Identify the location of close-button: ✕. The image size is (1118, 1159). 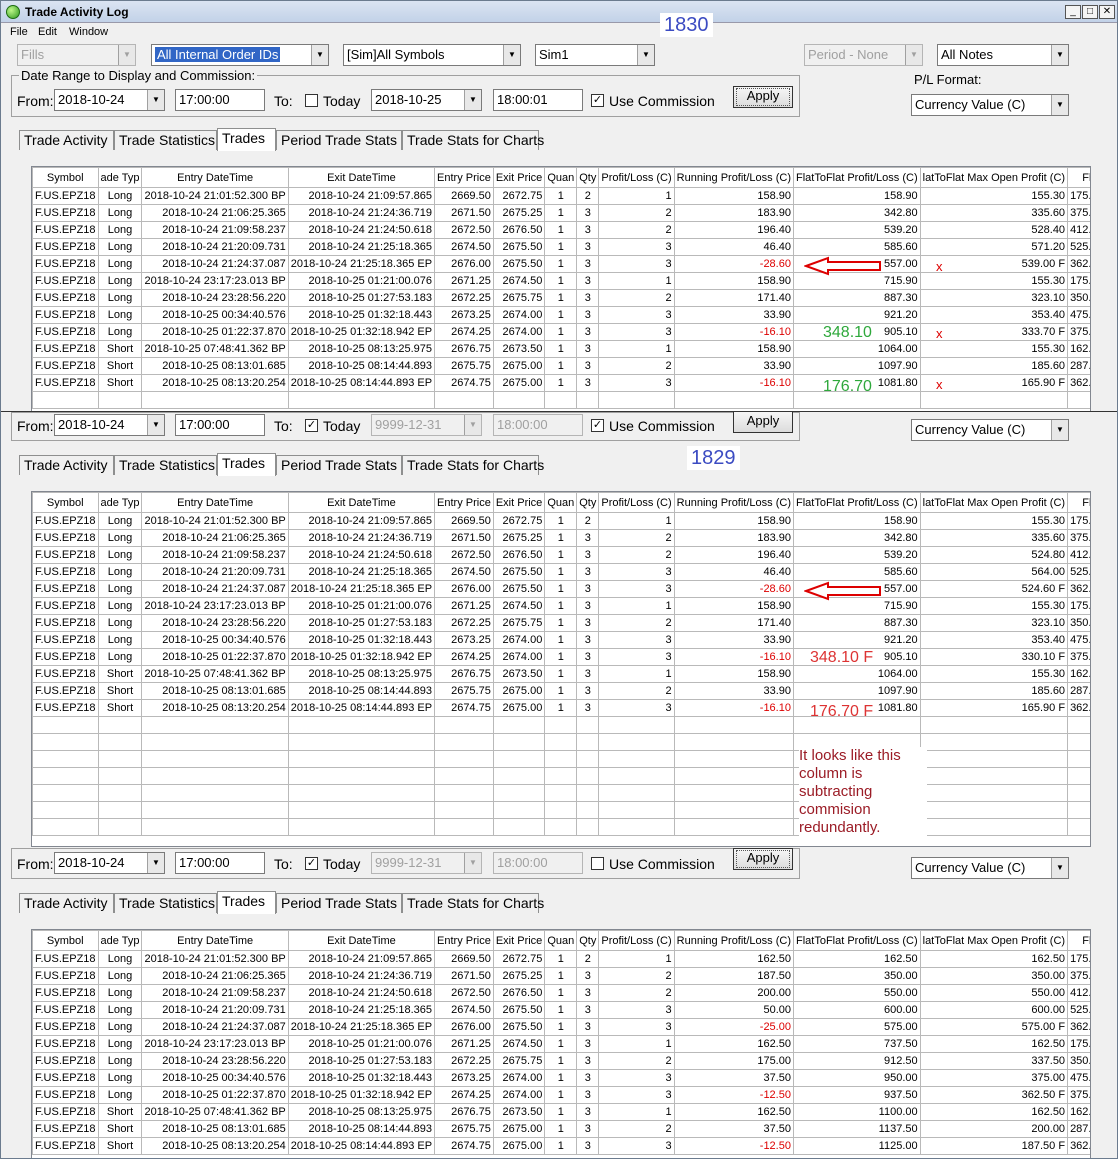
(1107, 12).